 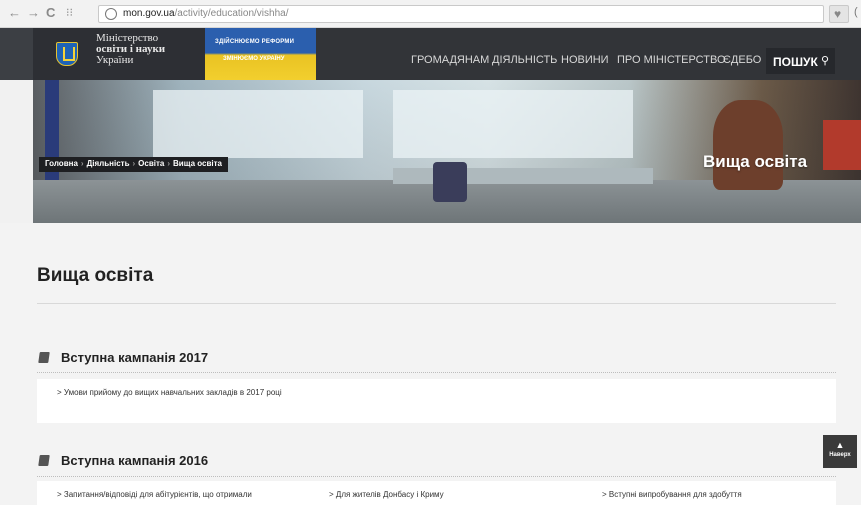 What do you see at coordinates (61, 163) in the screenshot?
I see `breadcrumb-home: Головна` at bounding box center [61, 163].